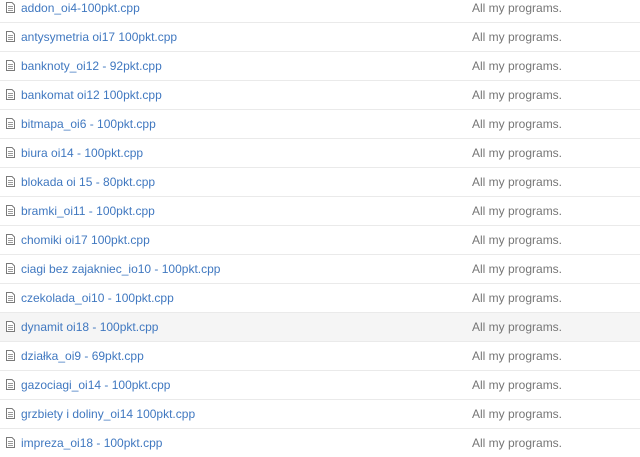 The width and height of the screenshot is (640, 457). What do you see at coordinates (91, 443) in the screenshot?
I see `file-link: impreza_oi18 - 100pkt.cpp` at bounding box center [91, 443].